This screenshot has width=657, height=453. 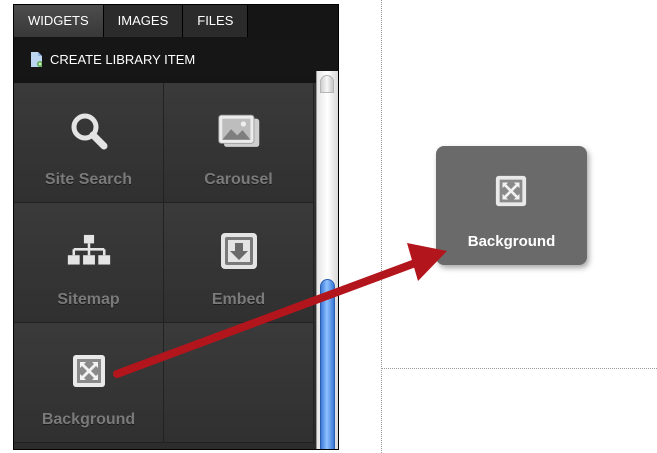 What do you see at coordinates (238, 179) in the screenshot?
I see `widget-label: Carousel` at bounding box center [238, 179].